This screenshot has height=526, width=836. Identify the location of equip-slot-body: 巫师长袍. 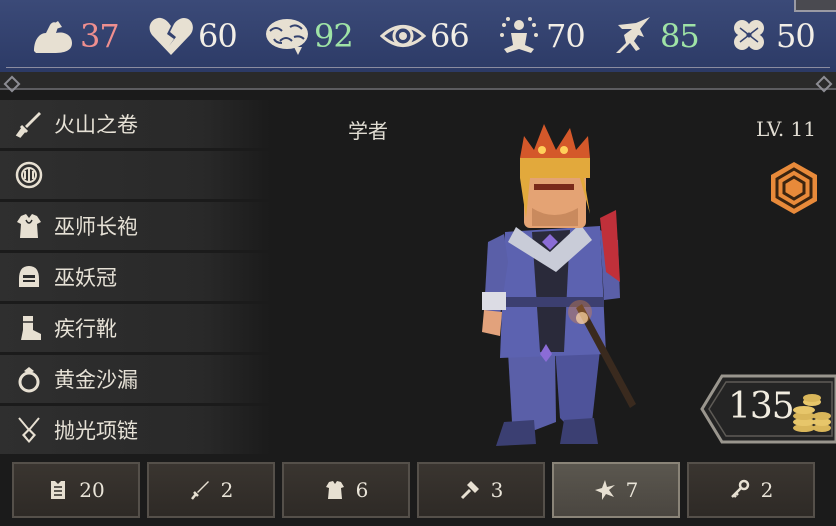
(135, 226).